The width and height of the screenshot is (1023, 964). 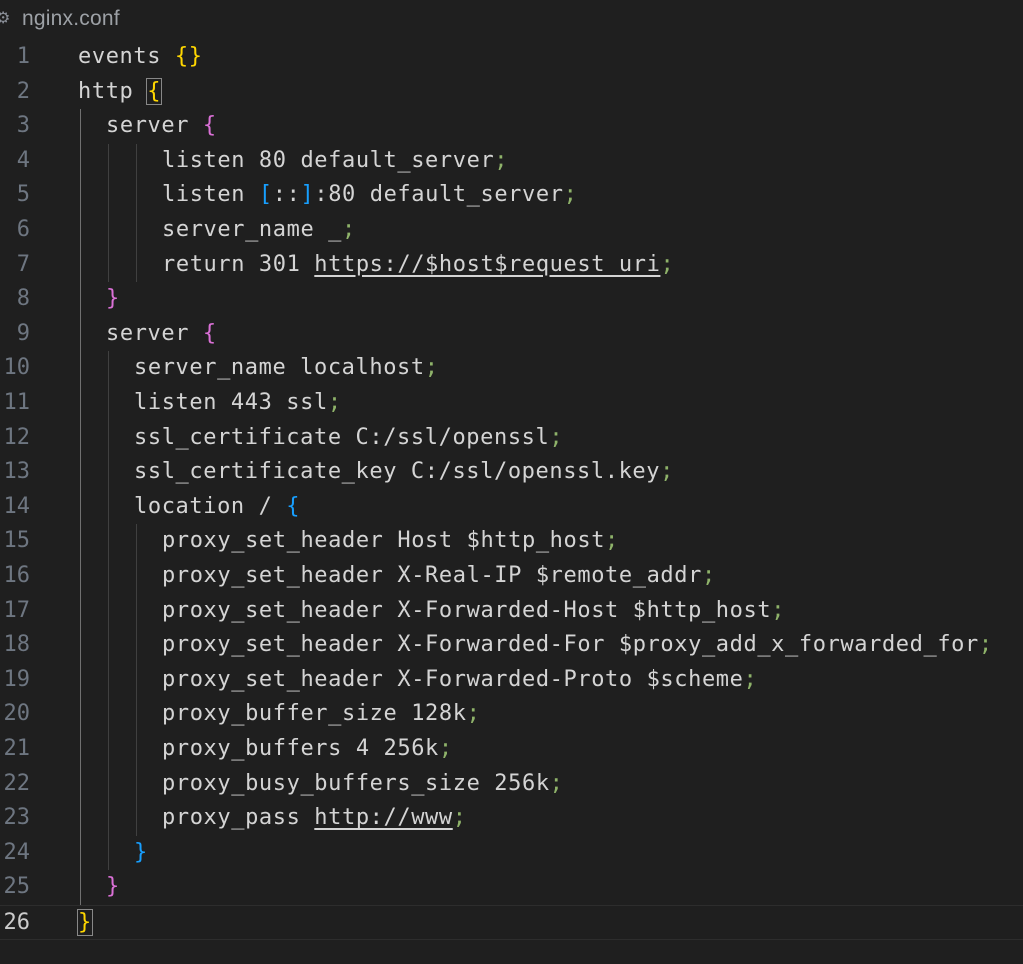 What do you see at coordinates (511, 57) in the screenshot?
I see `code-line: 1 events {}` at bounding box center [511, 57].